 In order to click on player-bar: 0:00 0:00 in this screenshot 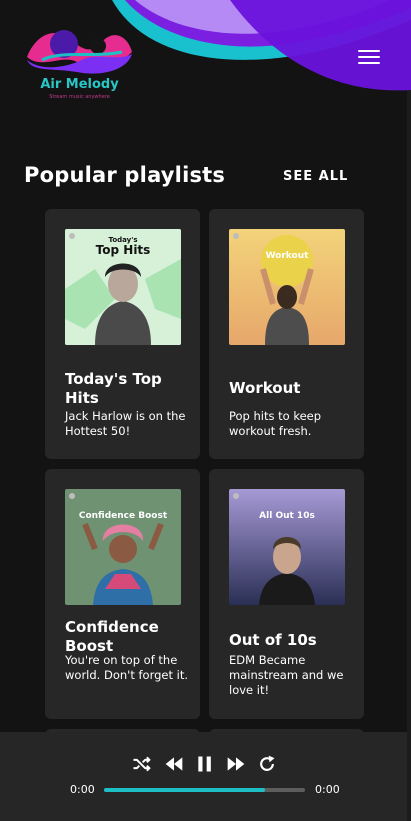, I will do `click(203, 776)`.